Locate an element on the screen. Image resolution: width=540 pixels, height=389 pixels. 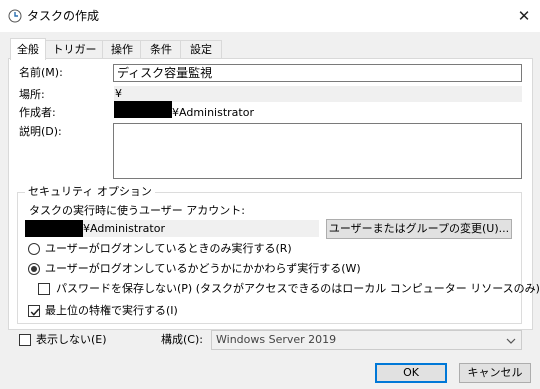
hidden-checkbox is located at coordinates (25, 340).